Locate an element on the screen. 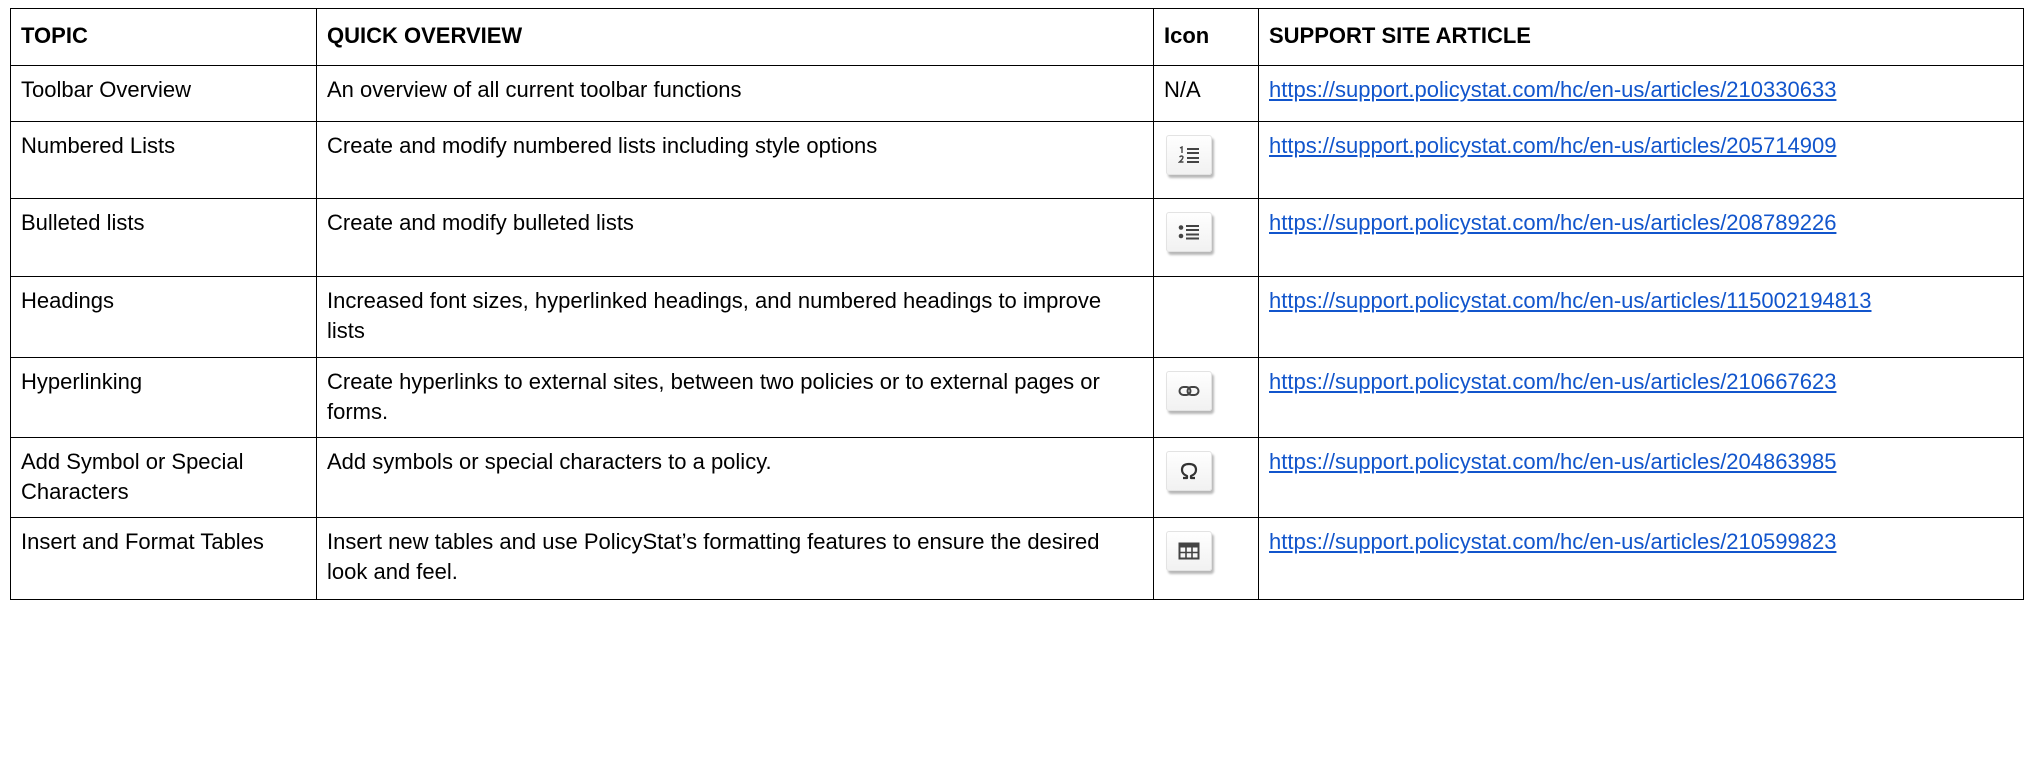 The height and width of the screenshot is (762, 2024). overview-cell: Create and modify bulleted lists is located at coordinates (735, 237).